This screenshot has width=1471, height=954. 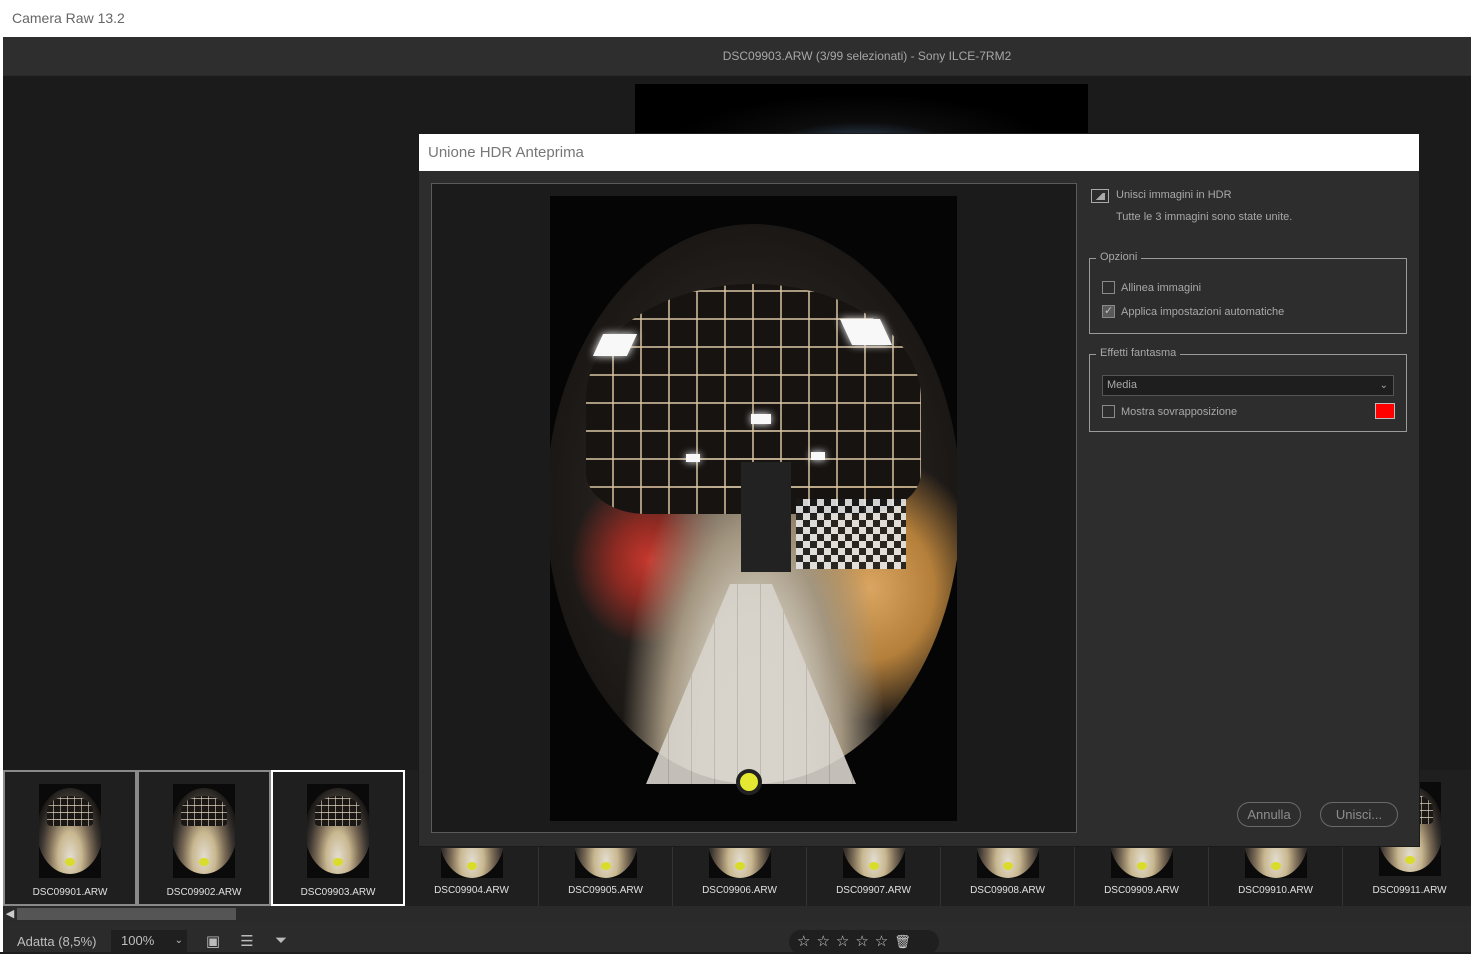 I want to click on thumbnail-label: DSC09904.ARW, so click(x=471, y=890).